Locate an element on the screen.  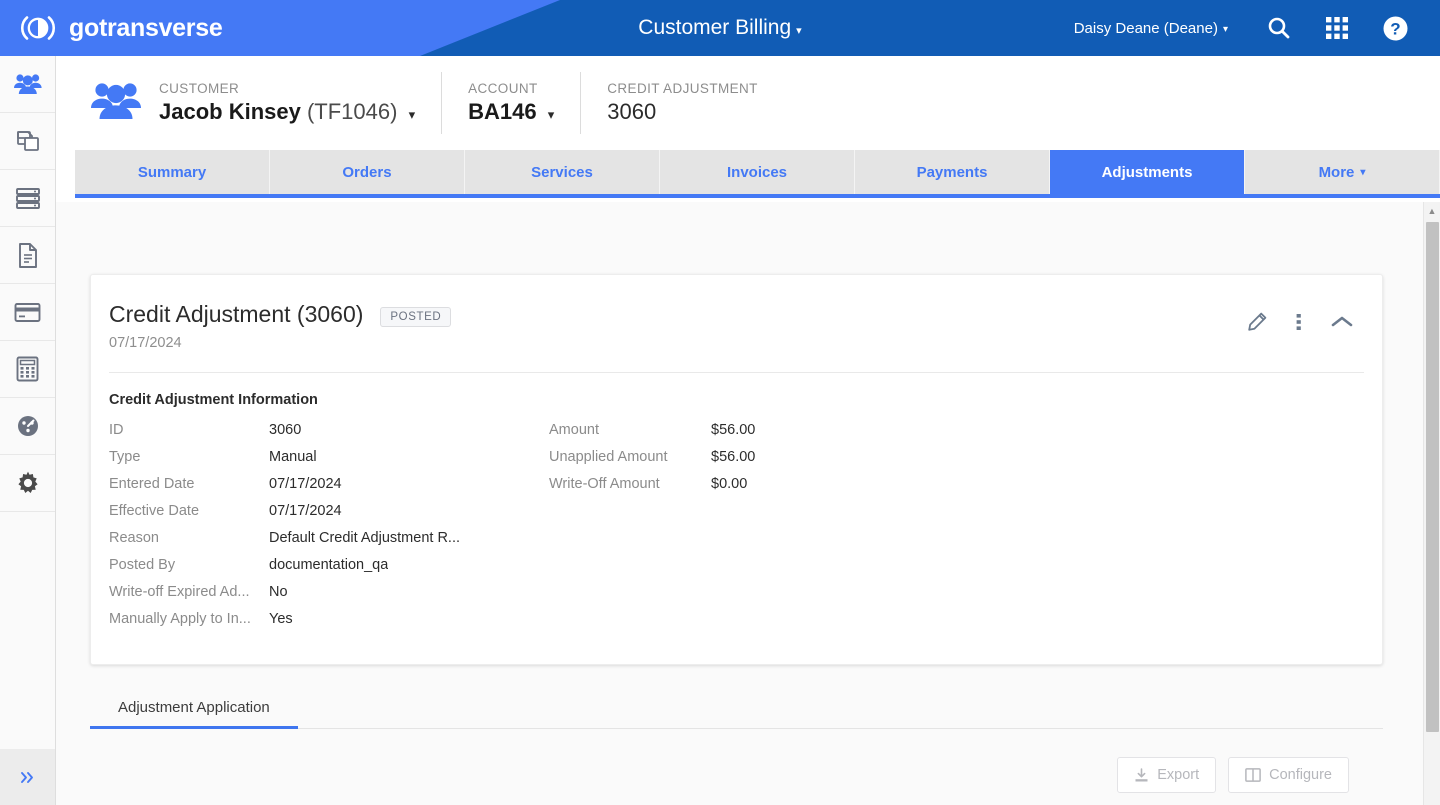
collapse-card-button is located at coordinates (1342, 322).